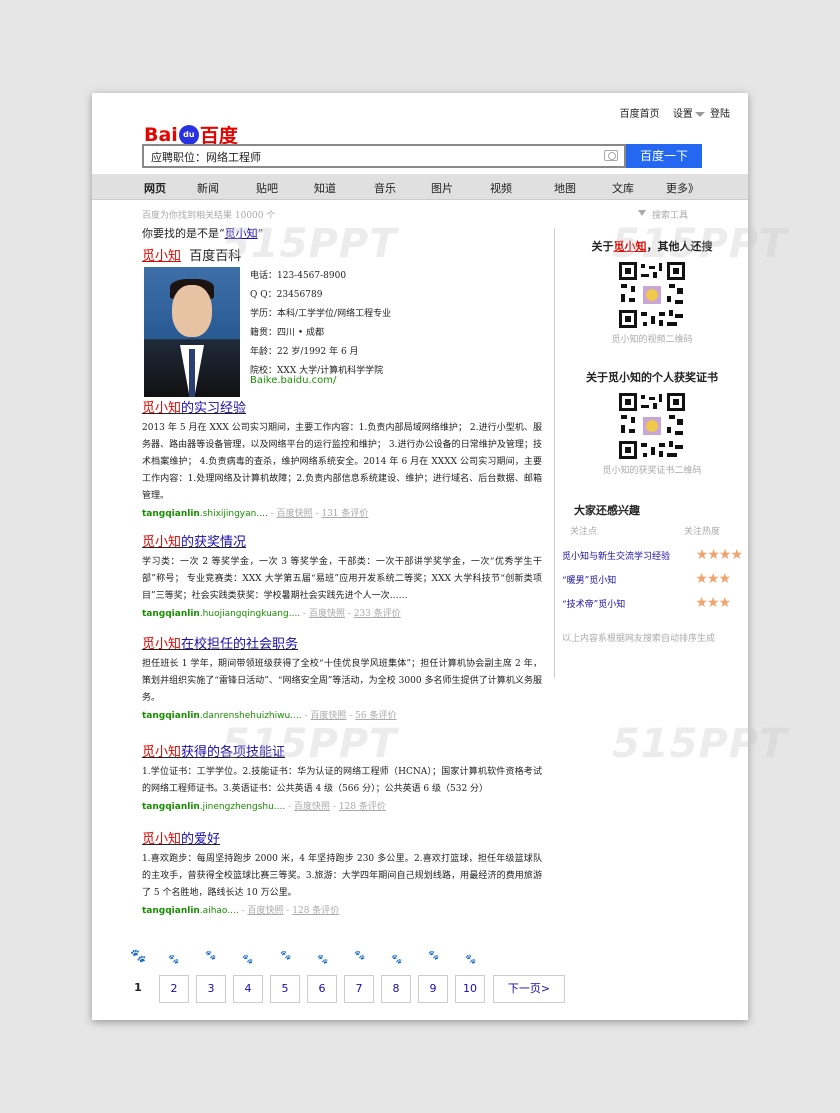 Image resolution: width=840 pixels, height=1113 pixels. Describe the element at coordinates (359, 989) in the screenshot. I see `page-link: 7` at that location.